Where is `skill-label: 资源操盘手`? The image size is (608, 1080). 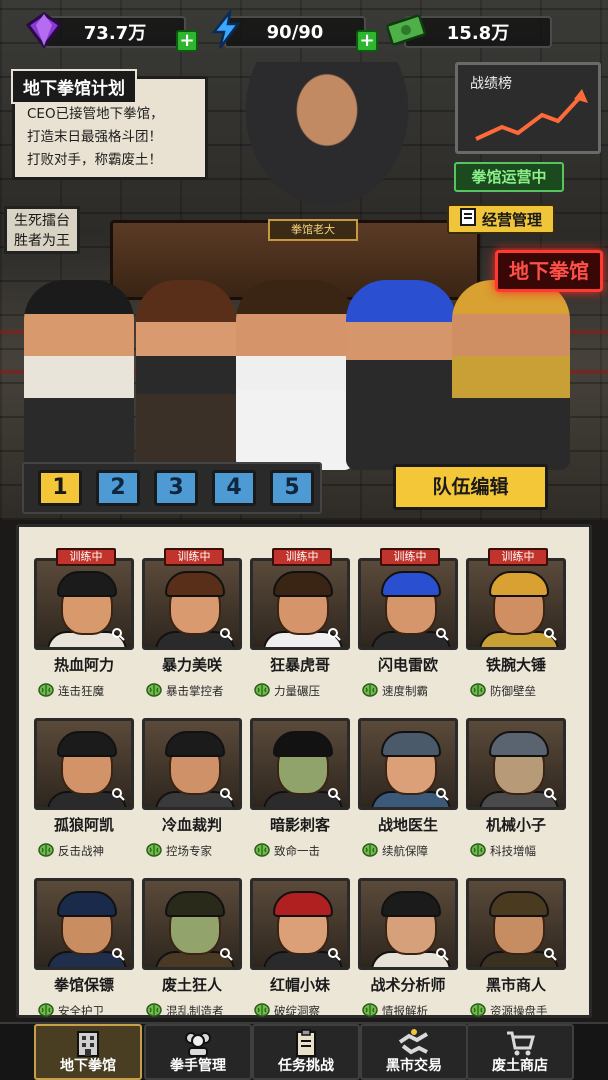 skill-label: 资源操盘手 is located at coordinates (519, 1011).